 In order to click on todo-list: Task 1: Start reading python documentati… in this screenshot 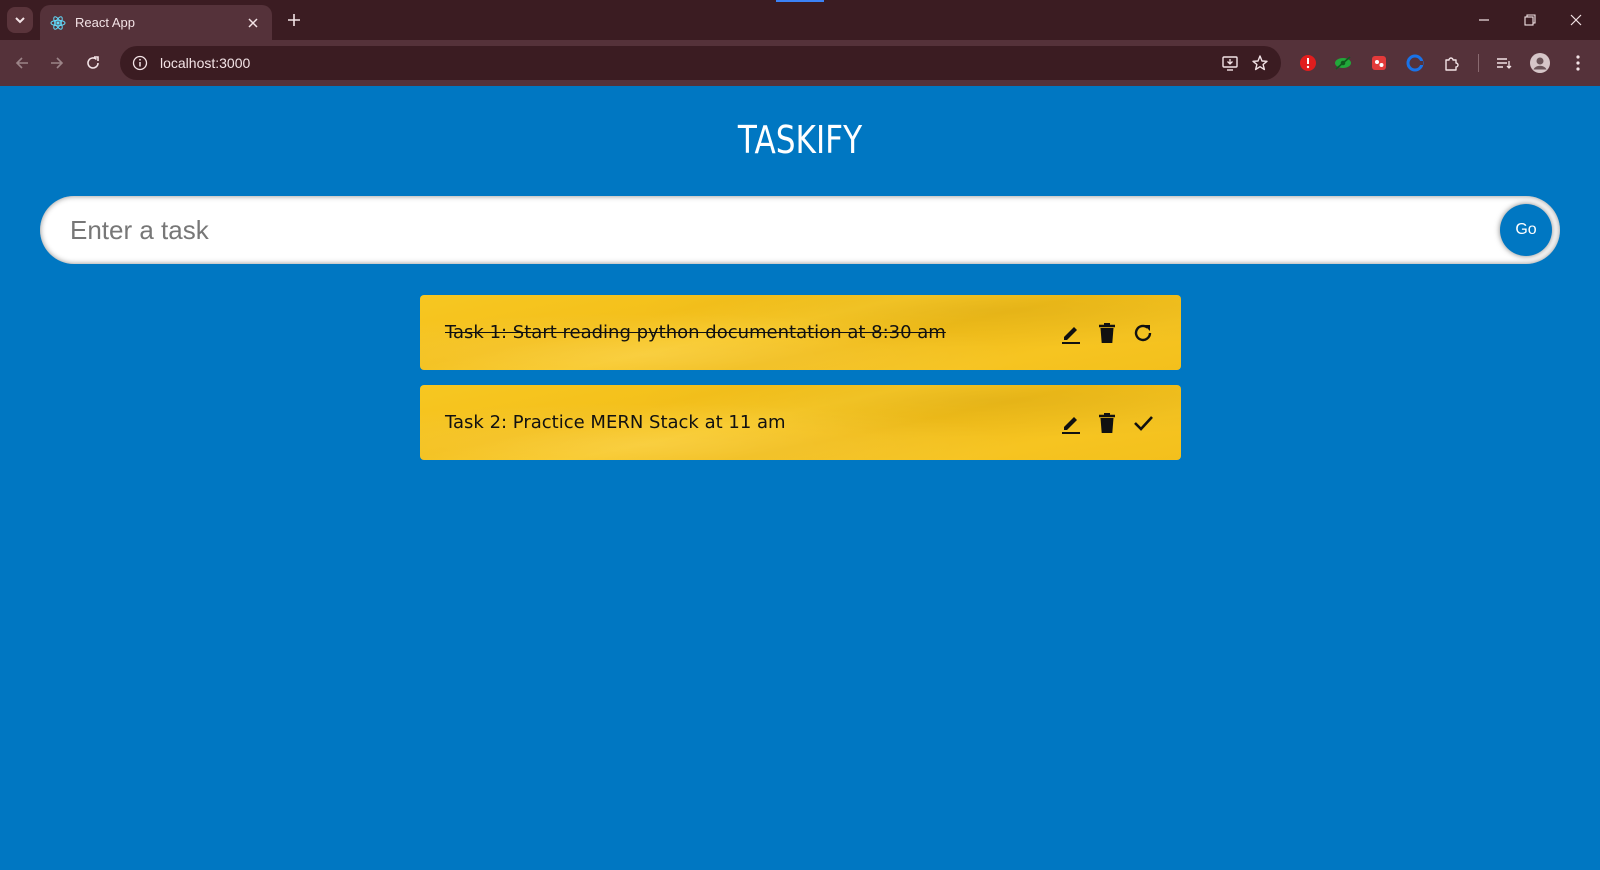, I will do `click(800, 385)`.